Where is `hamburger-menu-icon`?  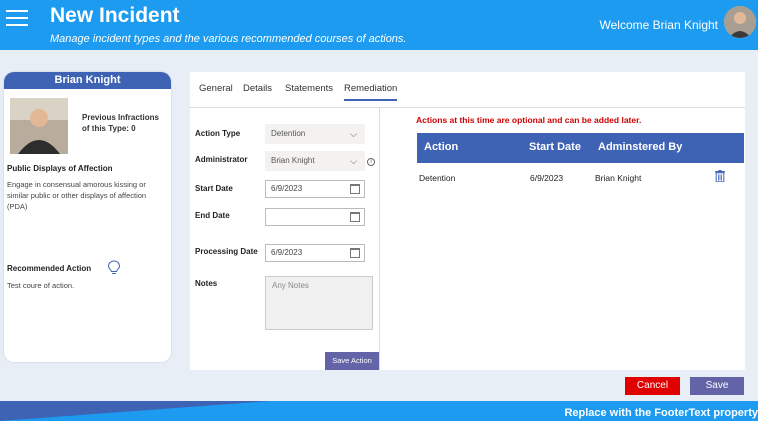 hamburger-menu-icon is located at coordinates (17, 19).